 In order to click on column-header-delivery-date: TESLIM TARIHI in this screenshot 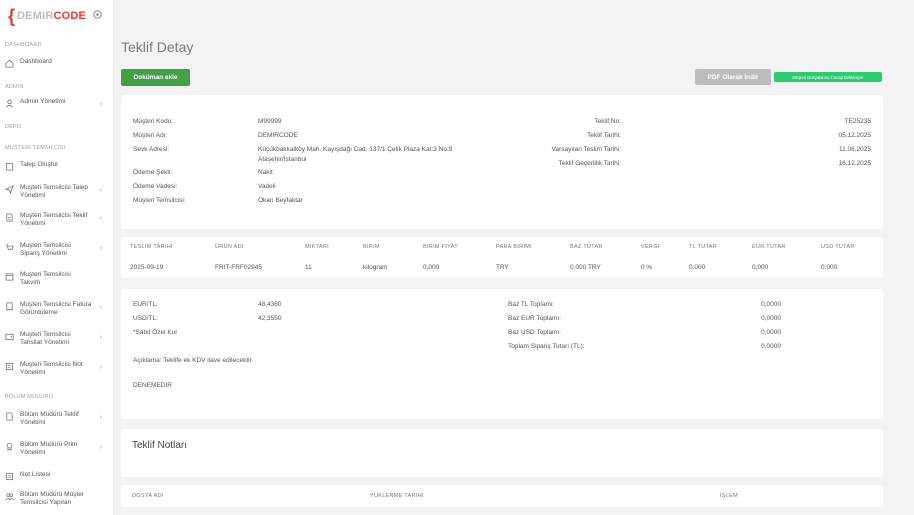, I will do `click(151, 247)`.